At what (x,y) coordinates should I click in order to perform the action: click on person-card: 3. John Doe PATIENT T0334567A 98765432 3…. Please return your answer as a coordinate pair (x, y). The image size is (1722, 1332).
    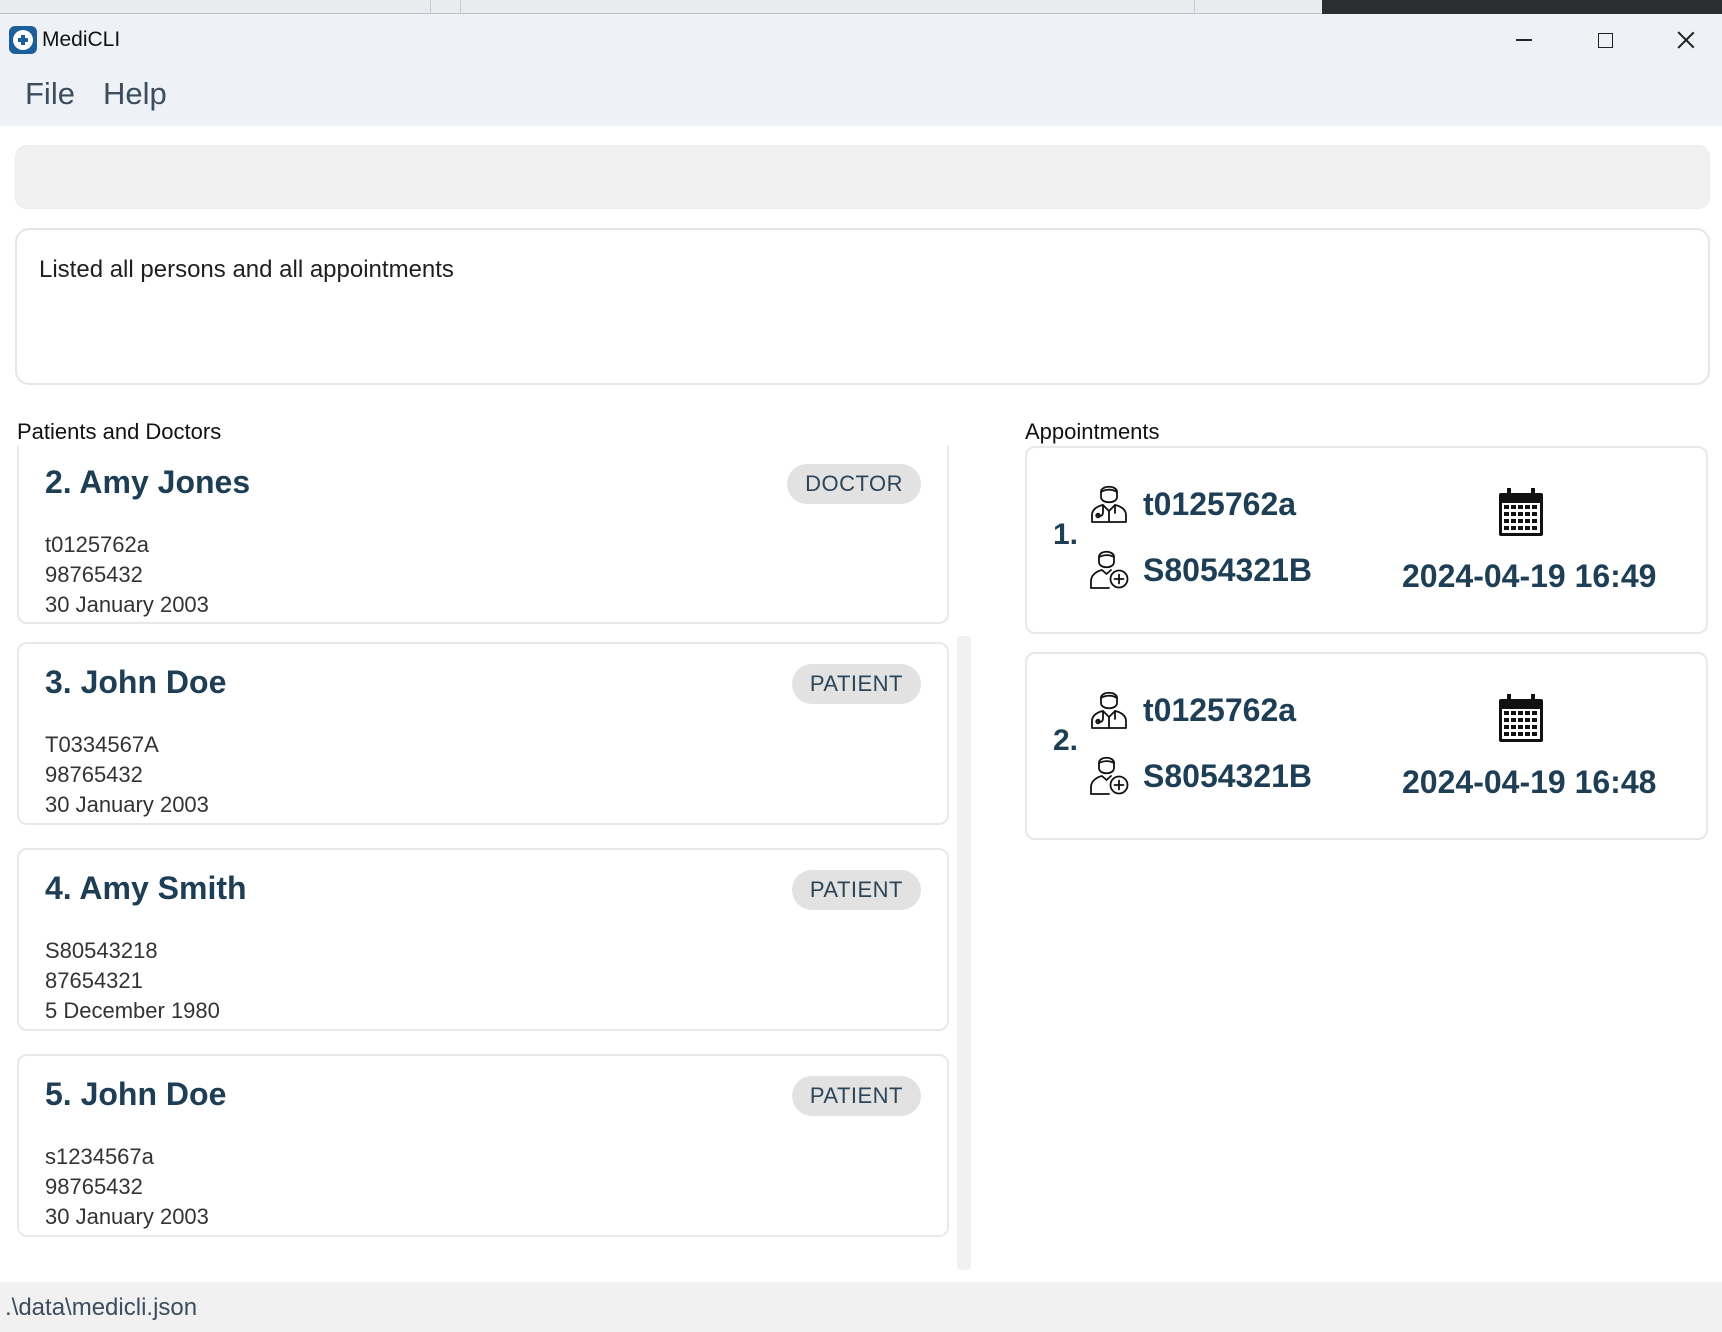
    Looking at the image, I should click on (483, 733).